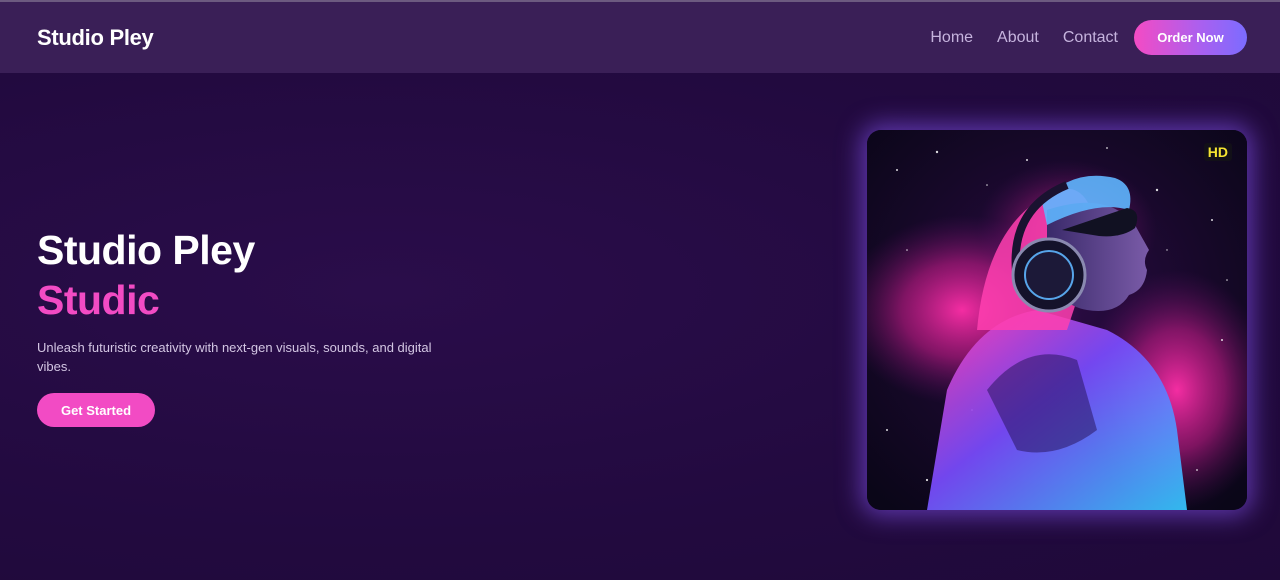  I want to click on navbar: Studio Pley Home About Contact Order Now, so click(640, 36).